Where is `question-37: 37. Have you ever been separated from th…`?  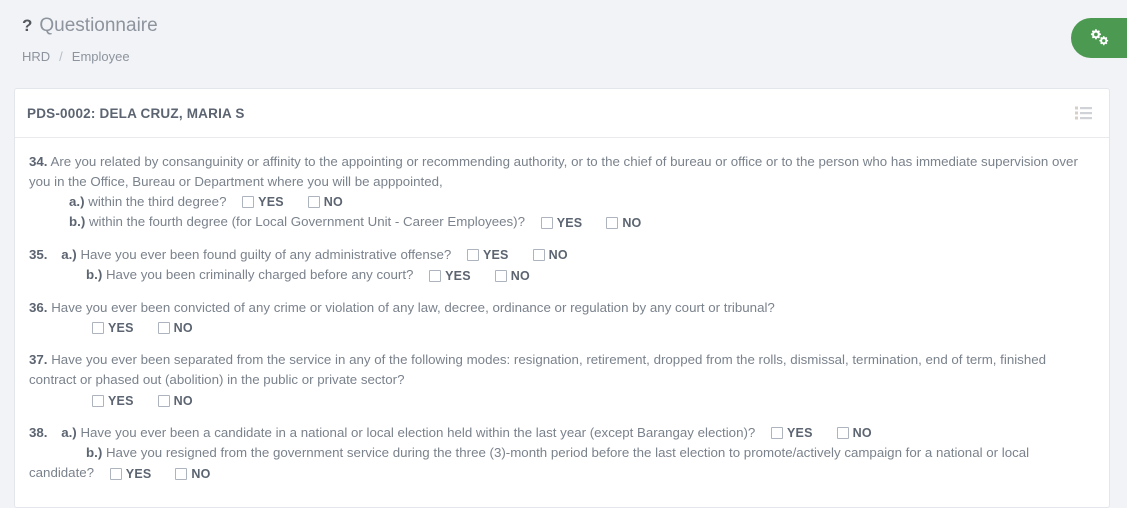 question-37: 37. Have you ever been separated from th… is located at coordinates (562, 380).